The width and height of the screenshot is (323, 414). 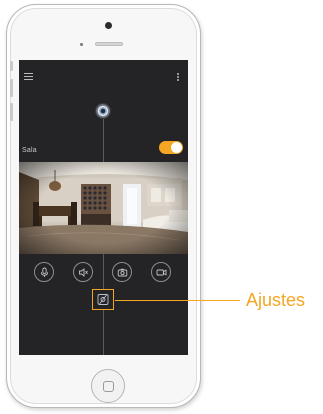 I want to click on camera-toggle, so click(x=171, y=147).